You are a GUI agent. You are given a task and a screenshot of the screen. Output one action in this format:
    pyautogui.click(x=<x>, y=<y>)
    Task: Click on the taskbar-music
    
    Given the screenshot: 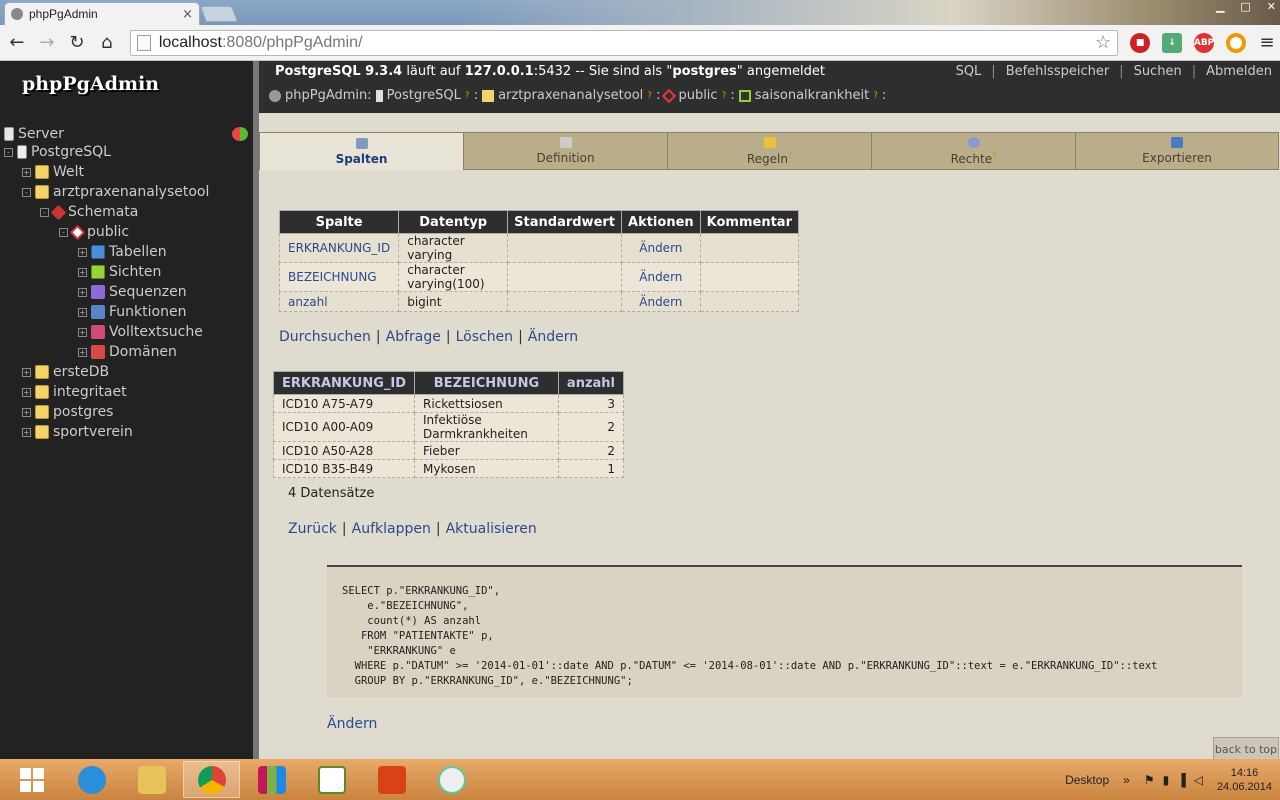 What is the action you would take?
    pyautogui.click(x=391, y=779)
    